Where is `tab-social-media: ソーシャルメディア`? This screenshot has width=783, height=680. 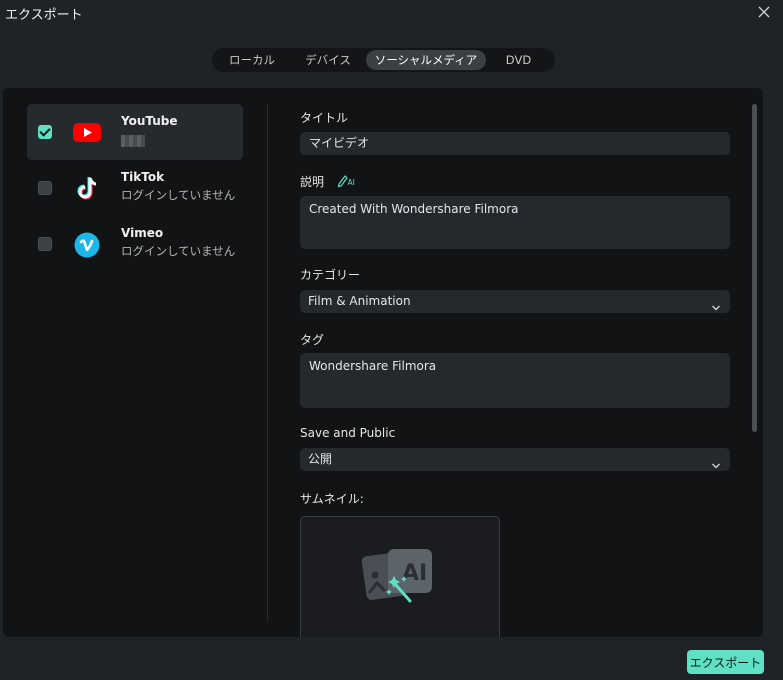 tab-social-media: ソーシャルメディア is located at coordinates (426, 60).